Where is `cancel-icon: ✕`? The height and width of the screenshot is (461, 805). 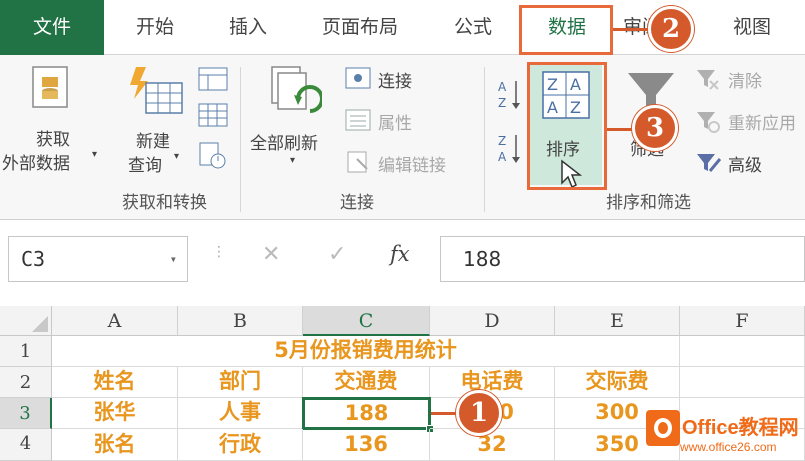
cancel-icon: ✕ is located at coordinates (271, 254).